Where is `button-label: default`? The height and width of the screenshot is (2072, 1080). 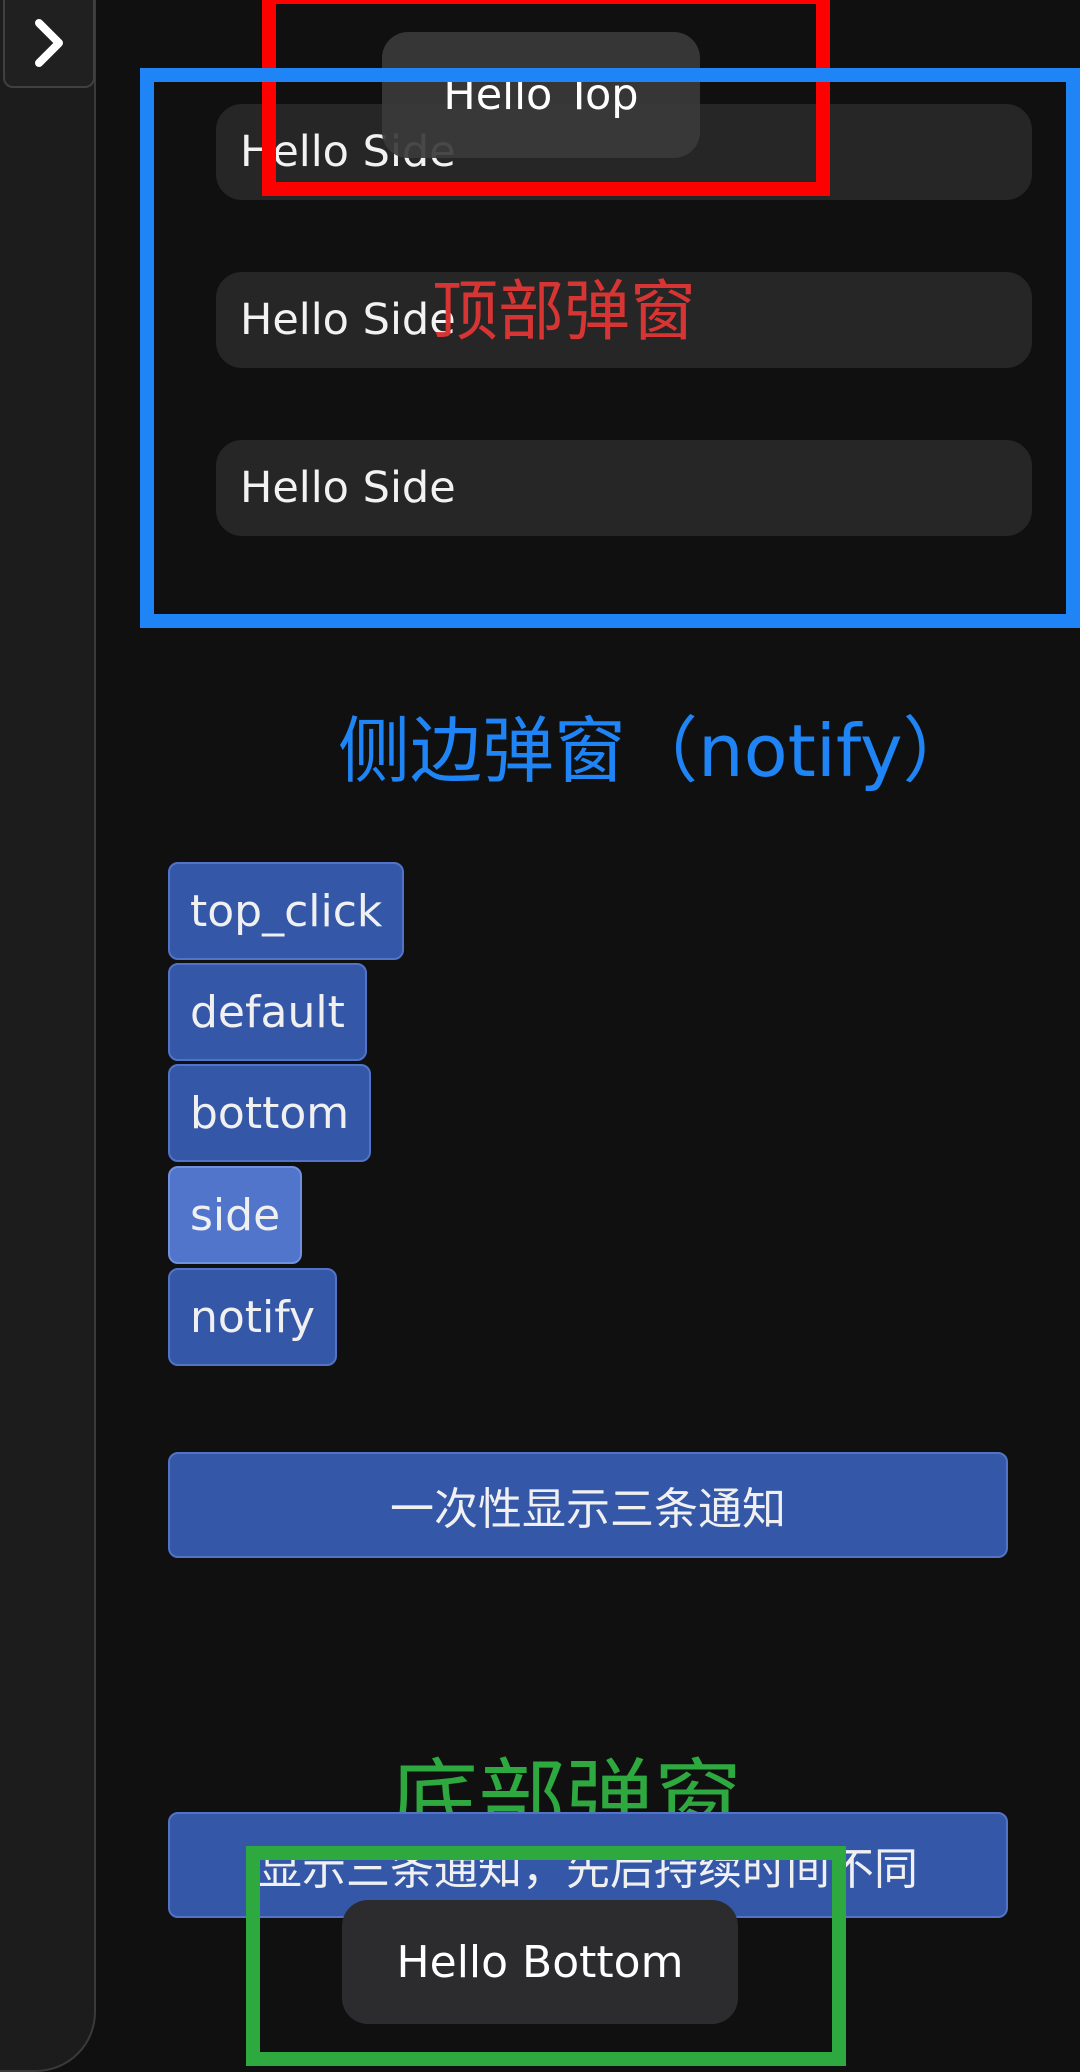
button-label: default is located at coordinates (267, 1012).